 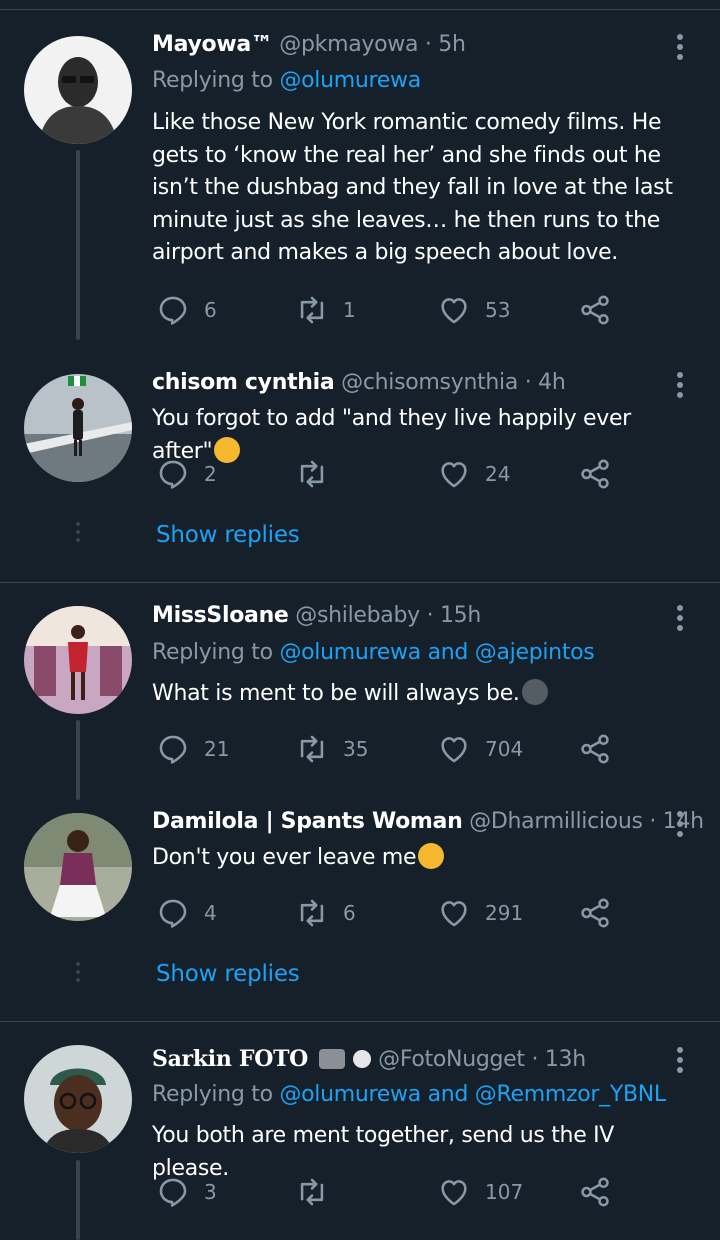 I want to click on user-handle: @Dharmillicious, so click(x=556, y=821).